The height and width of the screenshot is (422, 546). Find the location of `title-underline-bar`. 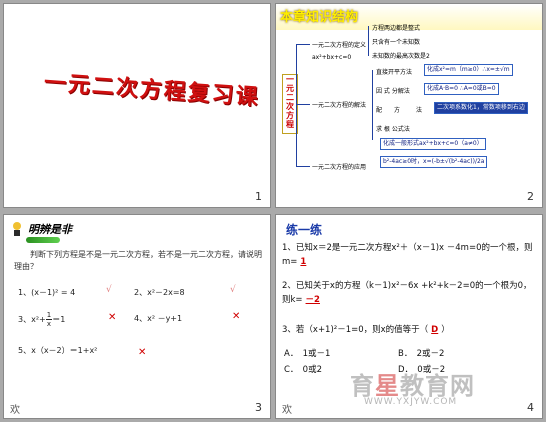

title-underline-bar is located at coordinates (43, 240).